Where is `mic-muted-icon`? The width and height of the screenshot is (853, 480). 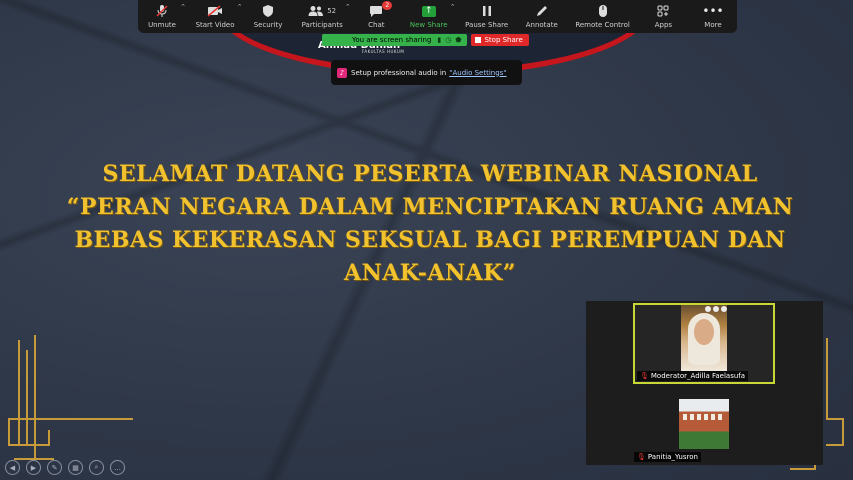
mic-muted-icon is located at coordinates (162, 11).